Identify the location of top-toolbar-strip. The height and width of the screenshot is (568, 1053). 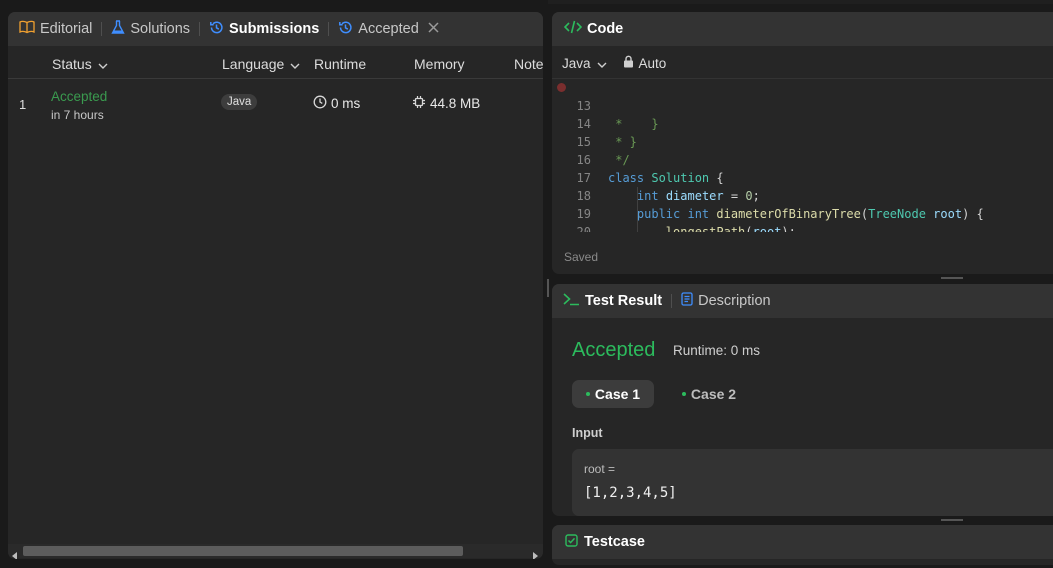
(800, 2).